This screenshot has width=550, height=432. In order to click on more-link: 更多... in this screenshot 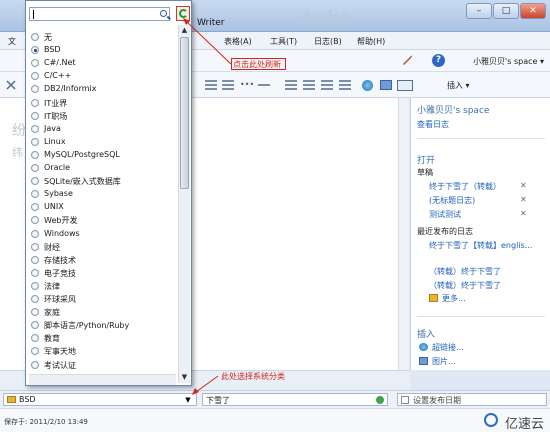, I will do `click(454, 298)`.